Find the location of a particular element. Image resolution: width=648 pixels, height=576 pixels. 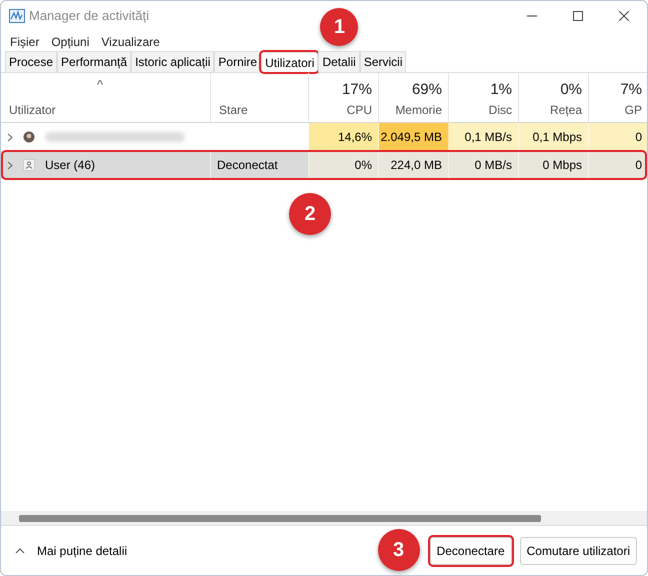

callout-badge: 1 is located at coordinates (339, 27).